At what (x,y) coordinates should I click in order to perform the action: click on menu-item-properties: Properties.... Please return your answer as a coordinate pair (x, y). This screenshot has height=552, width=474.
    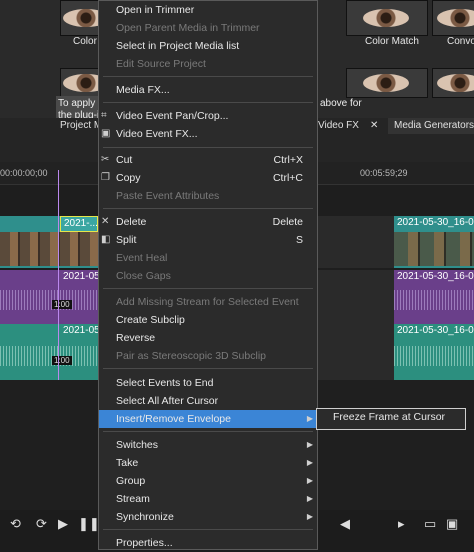
    Looking at the image, I should click on (208, 543).